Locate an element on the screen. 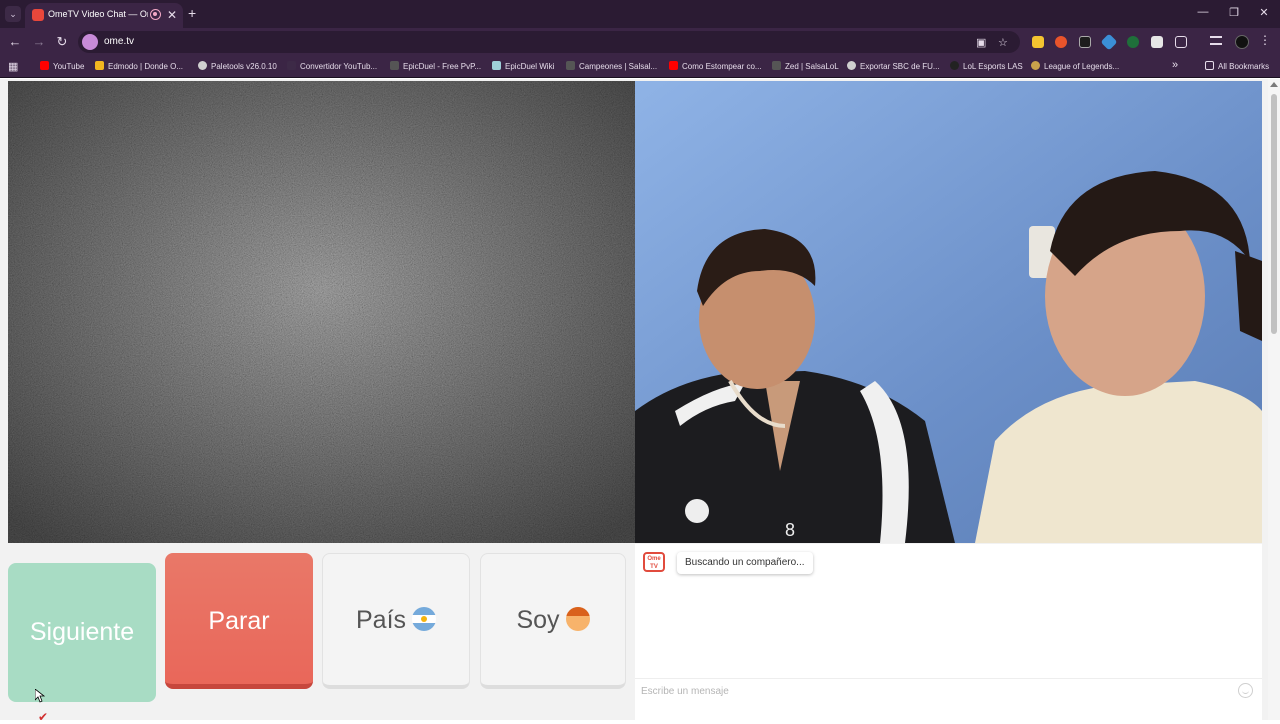  bookmark-item: YouTube is located at coordinates (62, 66).